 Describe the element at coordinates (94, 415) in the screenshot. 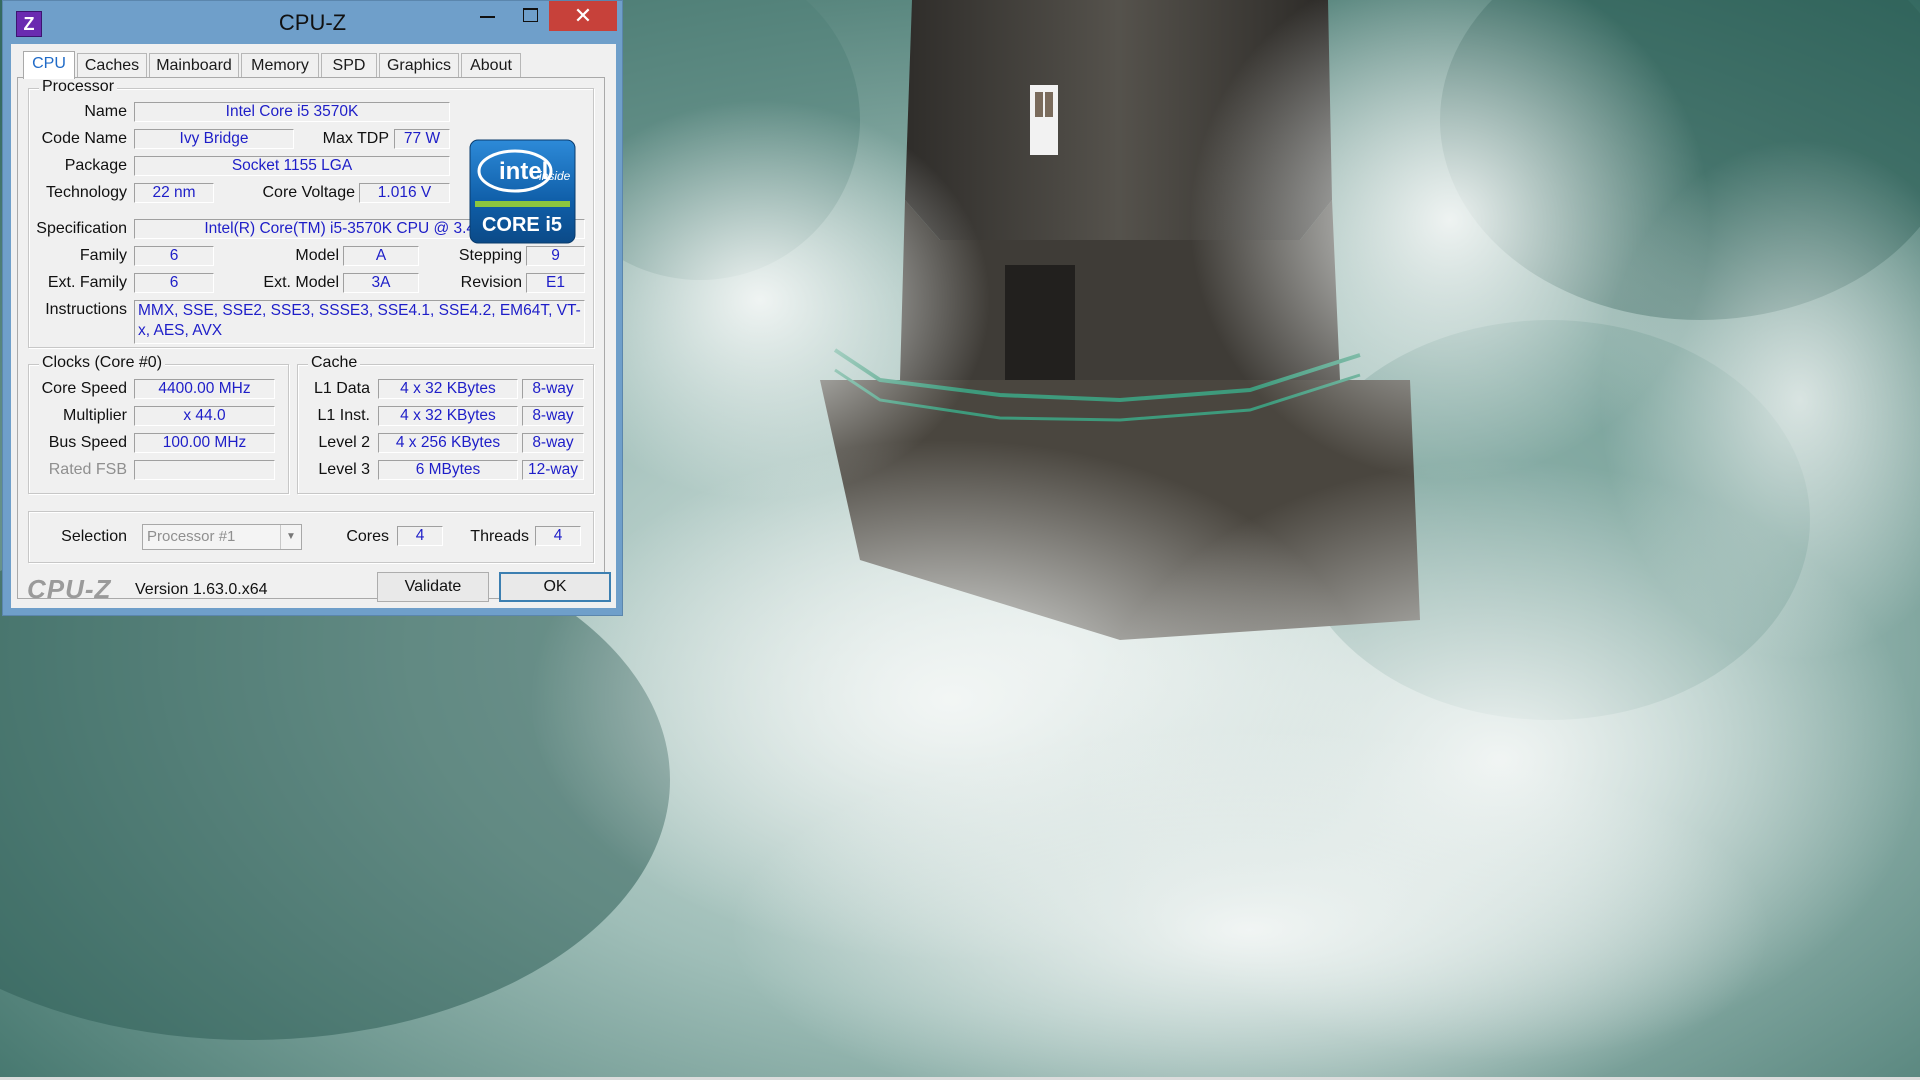

I see `multiplier-label: Multiplier` at that location.